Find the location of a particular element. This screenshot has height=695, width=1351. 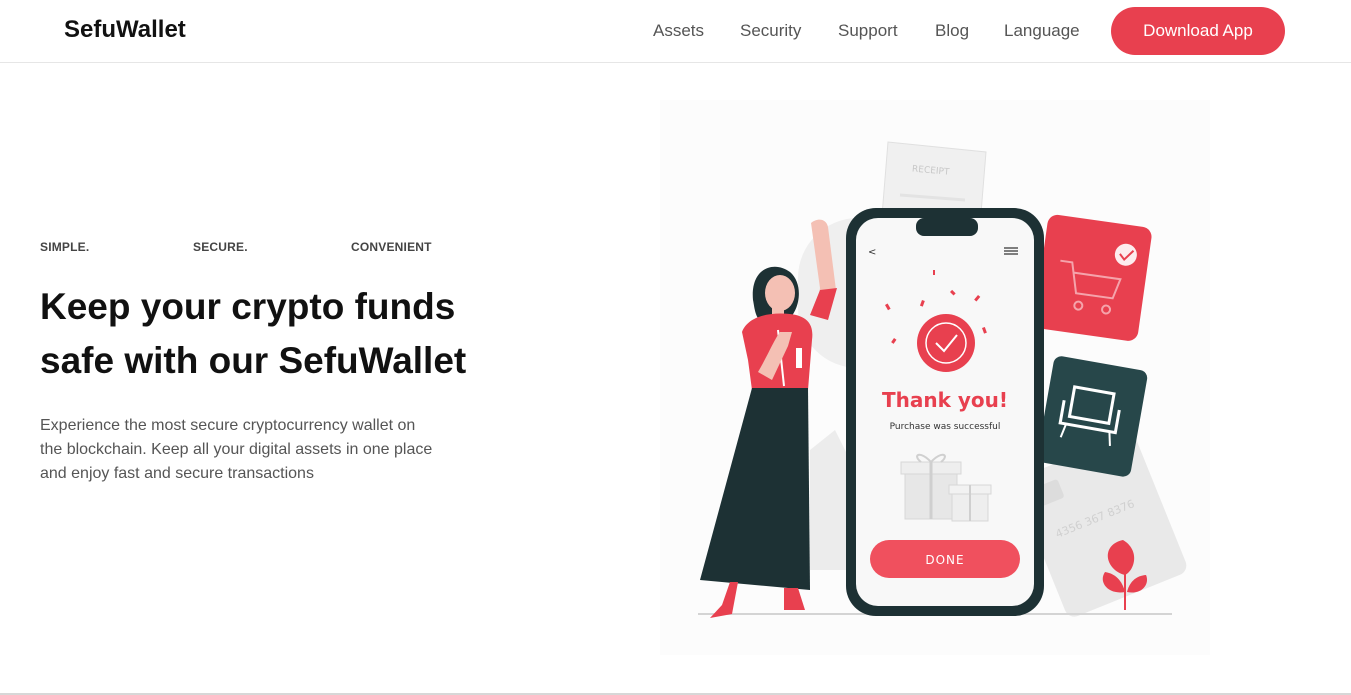

nav-link-assets: Assets is located at coordinates (678, 31).